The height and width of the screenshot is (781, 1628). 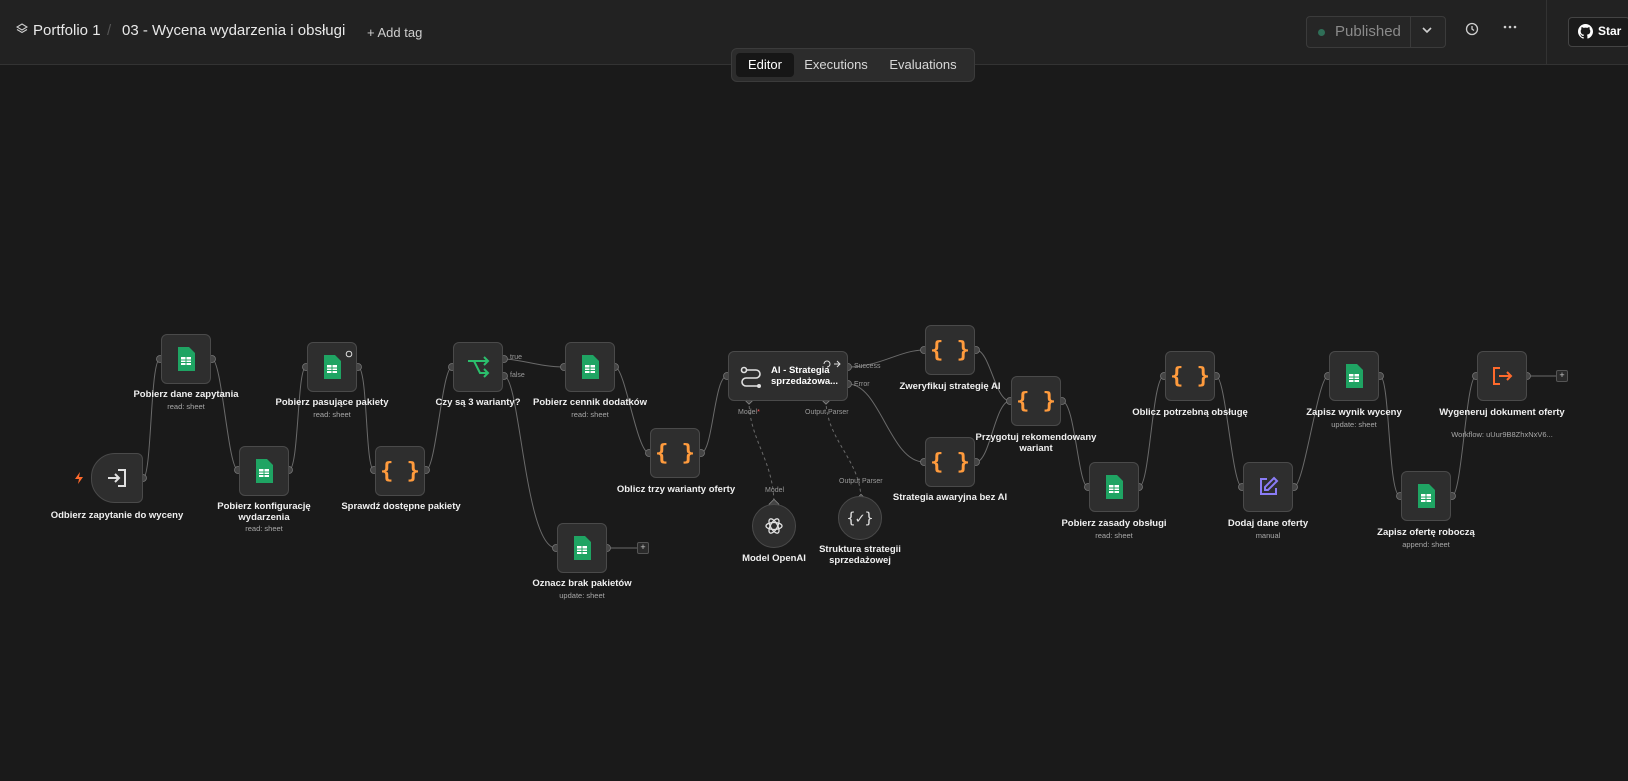 I want to click on node-check-packages: { }, so click(x=400, y=471).